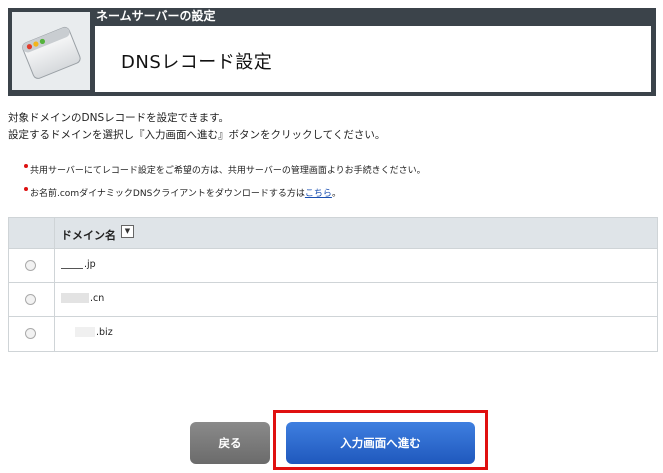 The image size is (663, 473). I want to click on table-row: .biz, so click(333, 334).